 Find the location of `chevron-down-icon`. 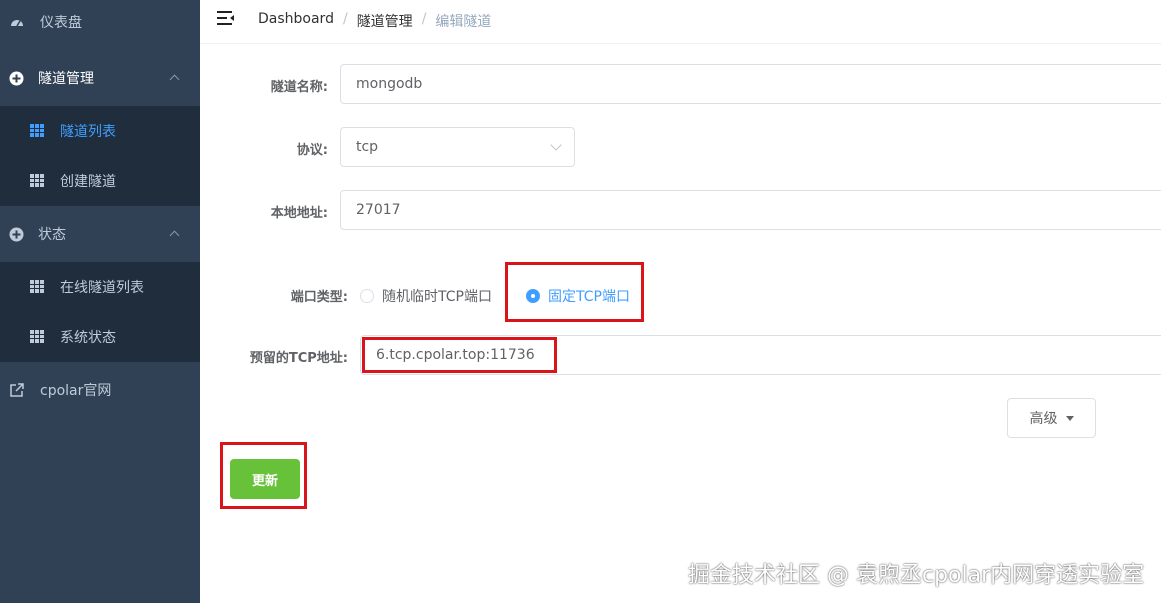

chevron-down-icon is located at coordinates (556, 145).